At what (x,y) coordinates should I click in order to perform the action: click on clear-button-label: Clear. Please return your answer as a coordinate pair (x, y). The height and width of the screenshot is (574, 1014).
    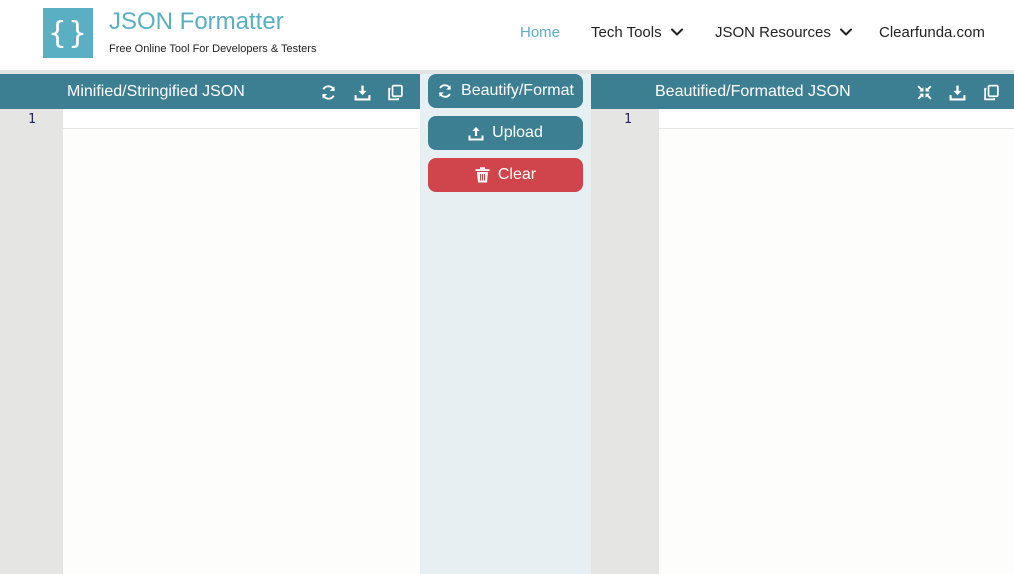
    Looking at the image, I should click on (517, 174).